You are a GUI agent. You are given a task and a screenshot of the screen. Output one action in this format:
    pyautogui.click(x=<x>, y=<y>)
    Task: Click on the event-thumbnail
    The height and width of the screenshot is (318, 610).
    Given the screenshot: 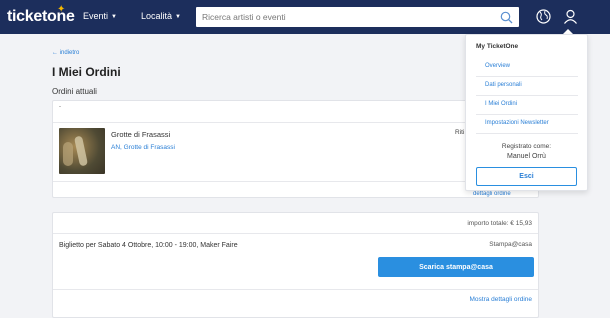 What is the action you would take?
    pyautogui.click(x=82, y=151)
    